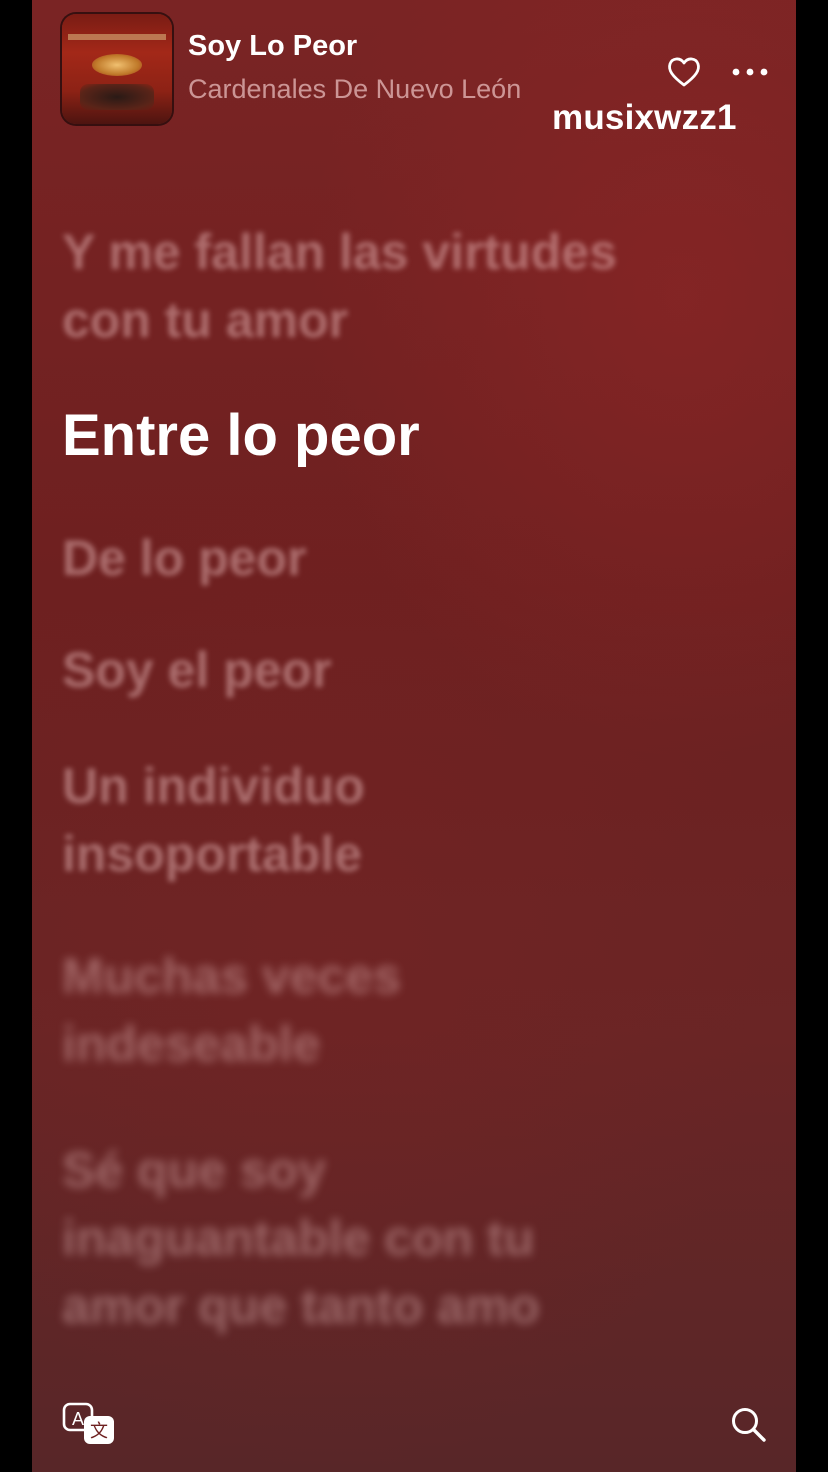 The image size is (828, 1472). What do you see at coordinates (382, 558) in the screenshot?
I see `lyric-line: De lo peor` at bounding box center [382, 558].